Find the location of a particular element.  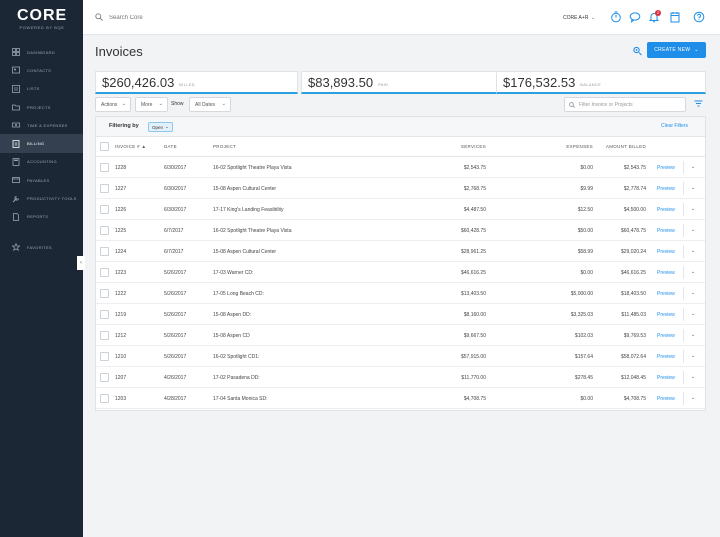

create-new-button: CREATE NEW ⌄ is located at coordinates (676, 50).